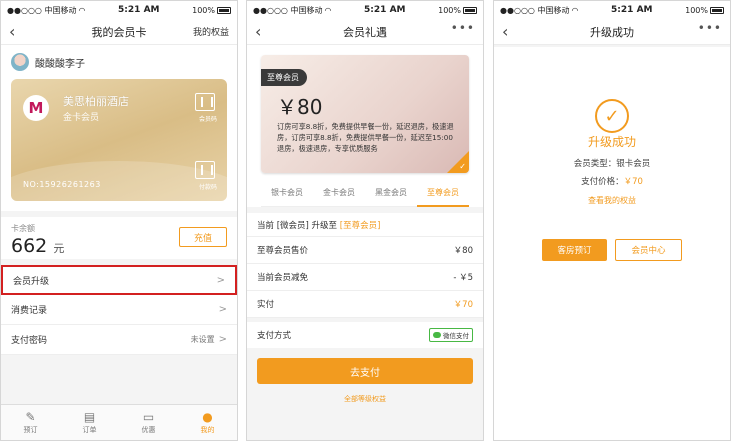 The height and width of the screenshot is (441, 731). What do you see at coordinates (119, 340) in the screenshot?
I see `menu-item-password: 支付密码 未设置 >` at bounding box center [119, 340].